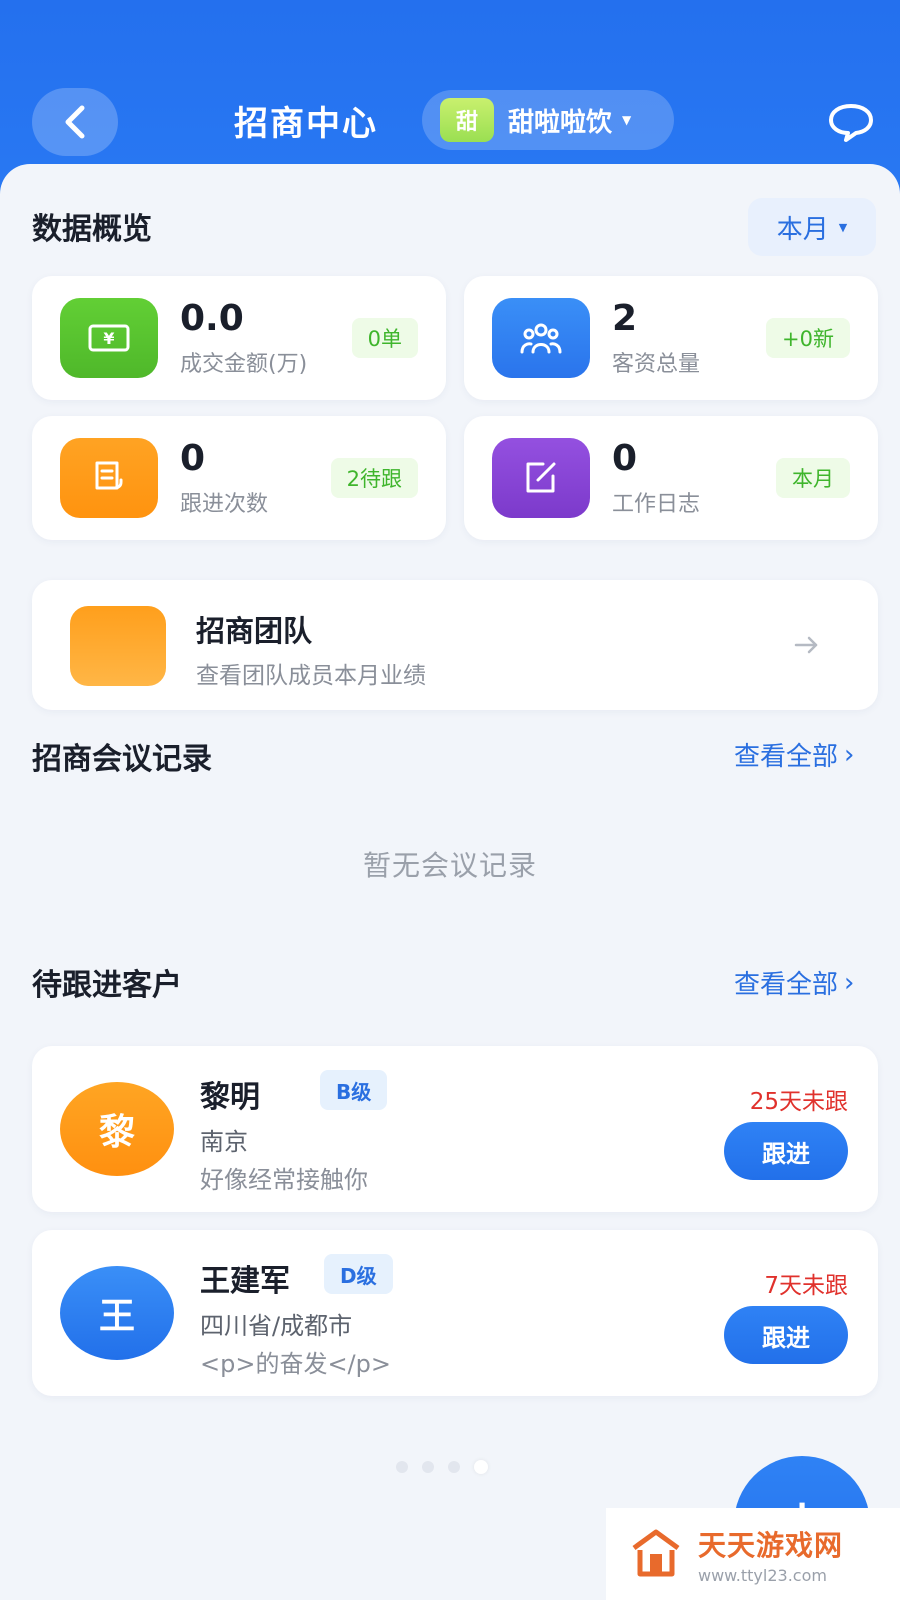 The image size is (900, 1600). Describe the element at coordinates (560, 122) in the screenshot. I see `brand-name: 甜啦啦饮` at that location.